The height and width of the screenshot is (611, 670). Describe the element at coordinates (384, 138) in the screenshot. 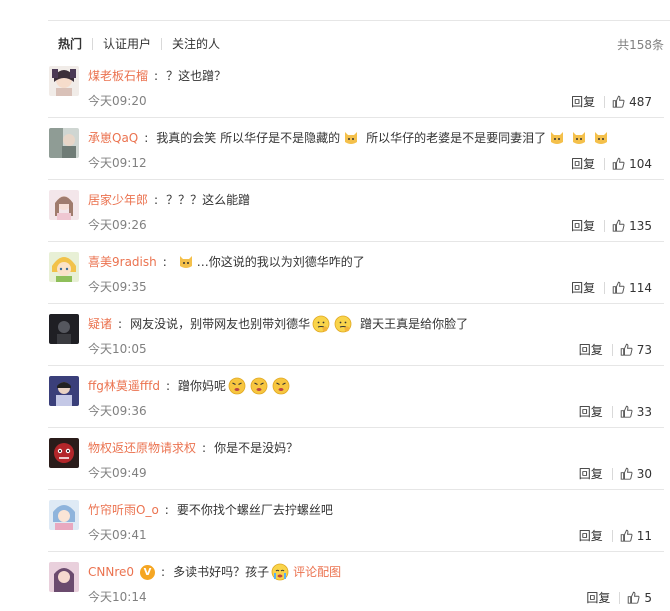

I see `comment-text: 我真的会笑 所以华仔是不是隐藏的 所以华仔的老婆是不是要同妻泪了` at that location.